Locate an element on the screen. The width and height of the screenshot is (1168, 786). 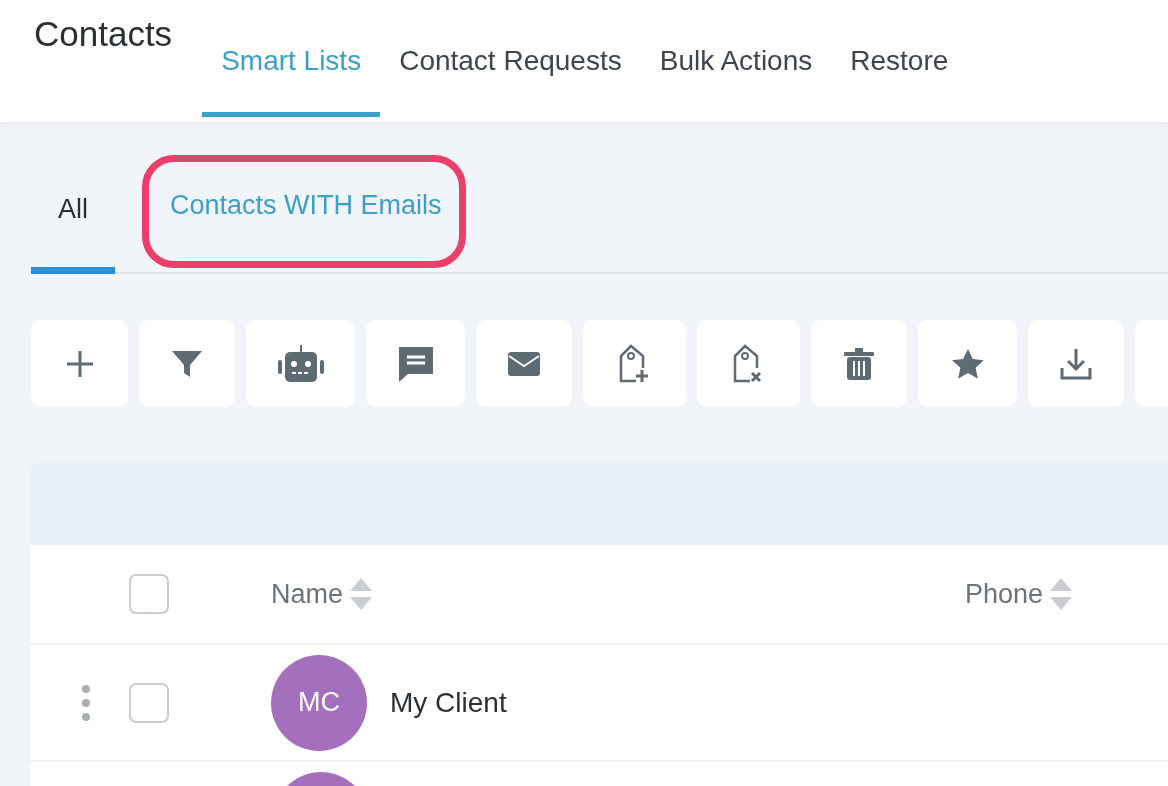
message-button is located at coordinates (415, 363).